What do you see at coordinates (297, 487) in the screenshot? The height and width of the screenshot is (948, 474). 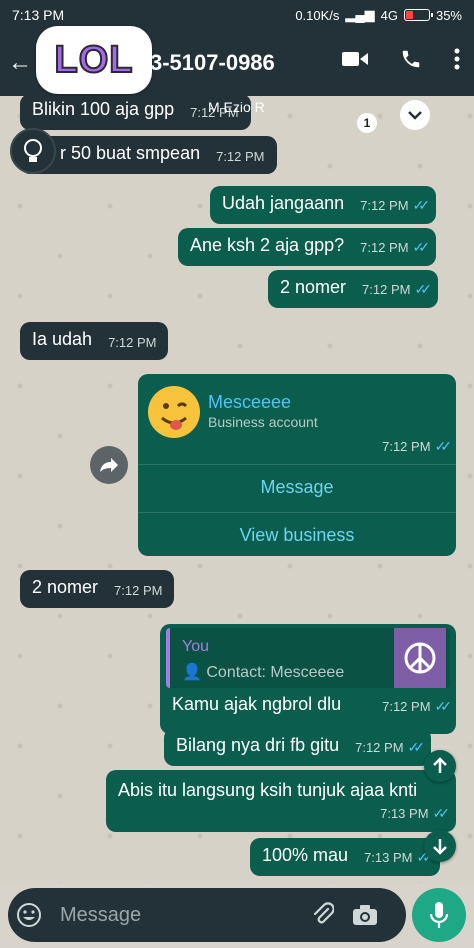 I see `message-button: Message` at bounding box center [297, 487].